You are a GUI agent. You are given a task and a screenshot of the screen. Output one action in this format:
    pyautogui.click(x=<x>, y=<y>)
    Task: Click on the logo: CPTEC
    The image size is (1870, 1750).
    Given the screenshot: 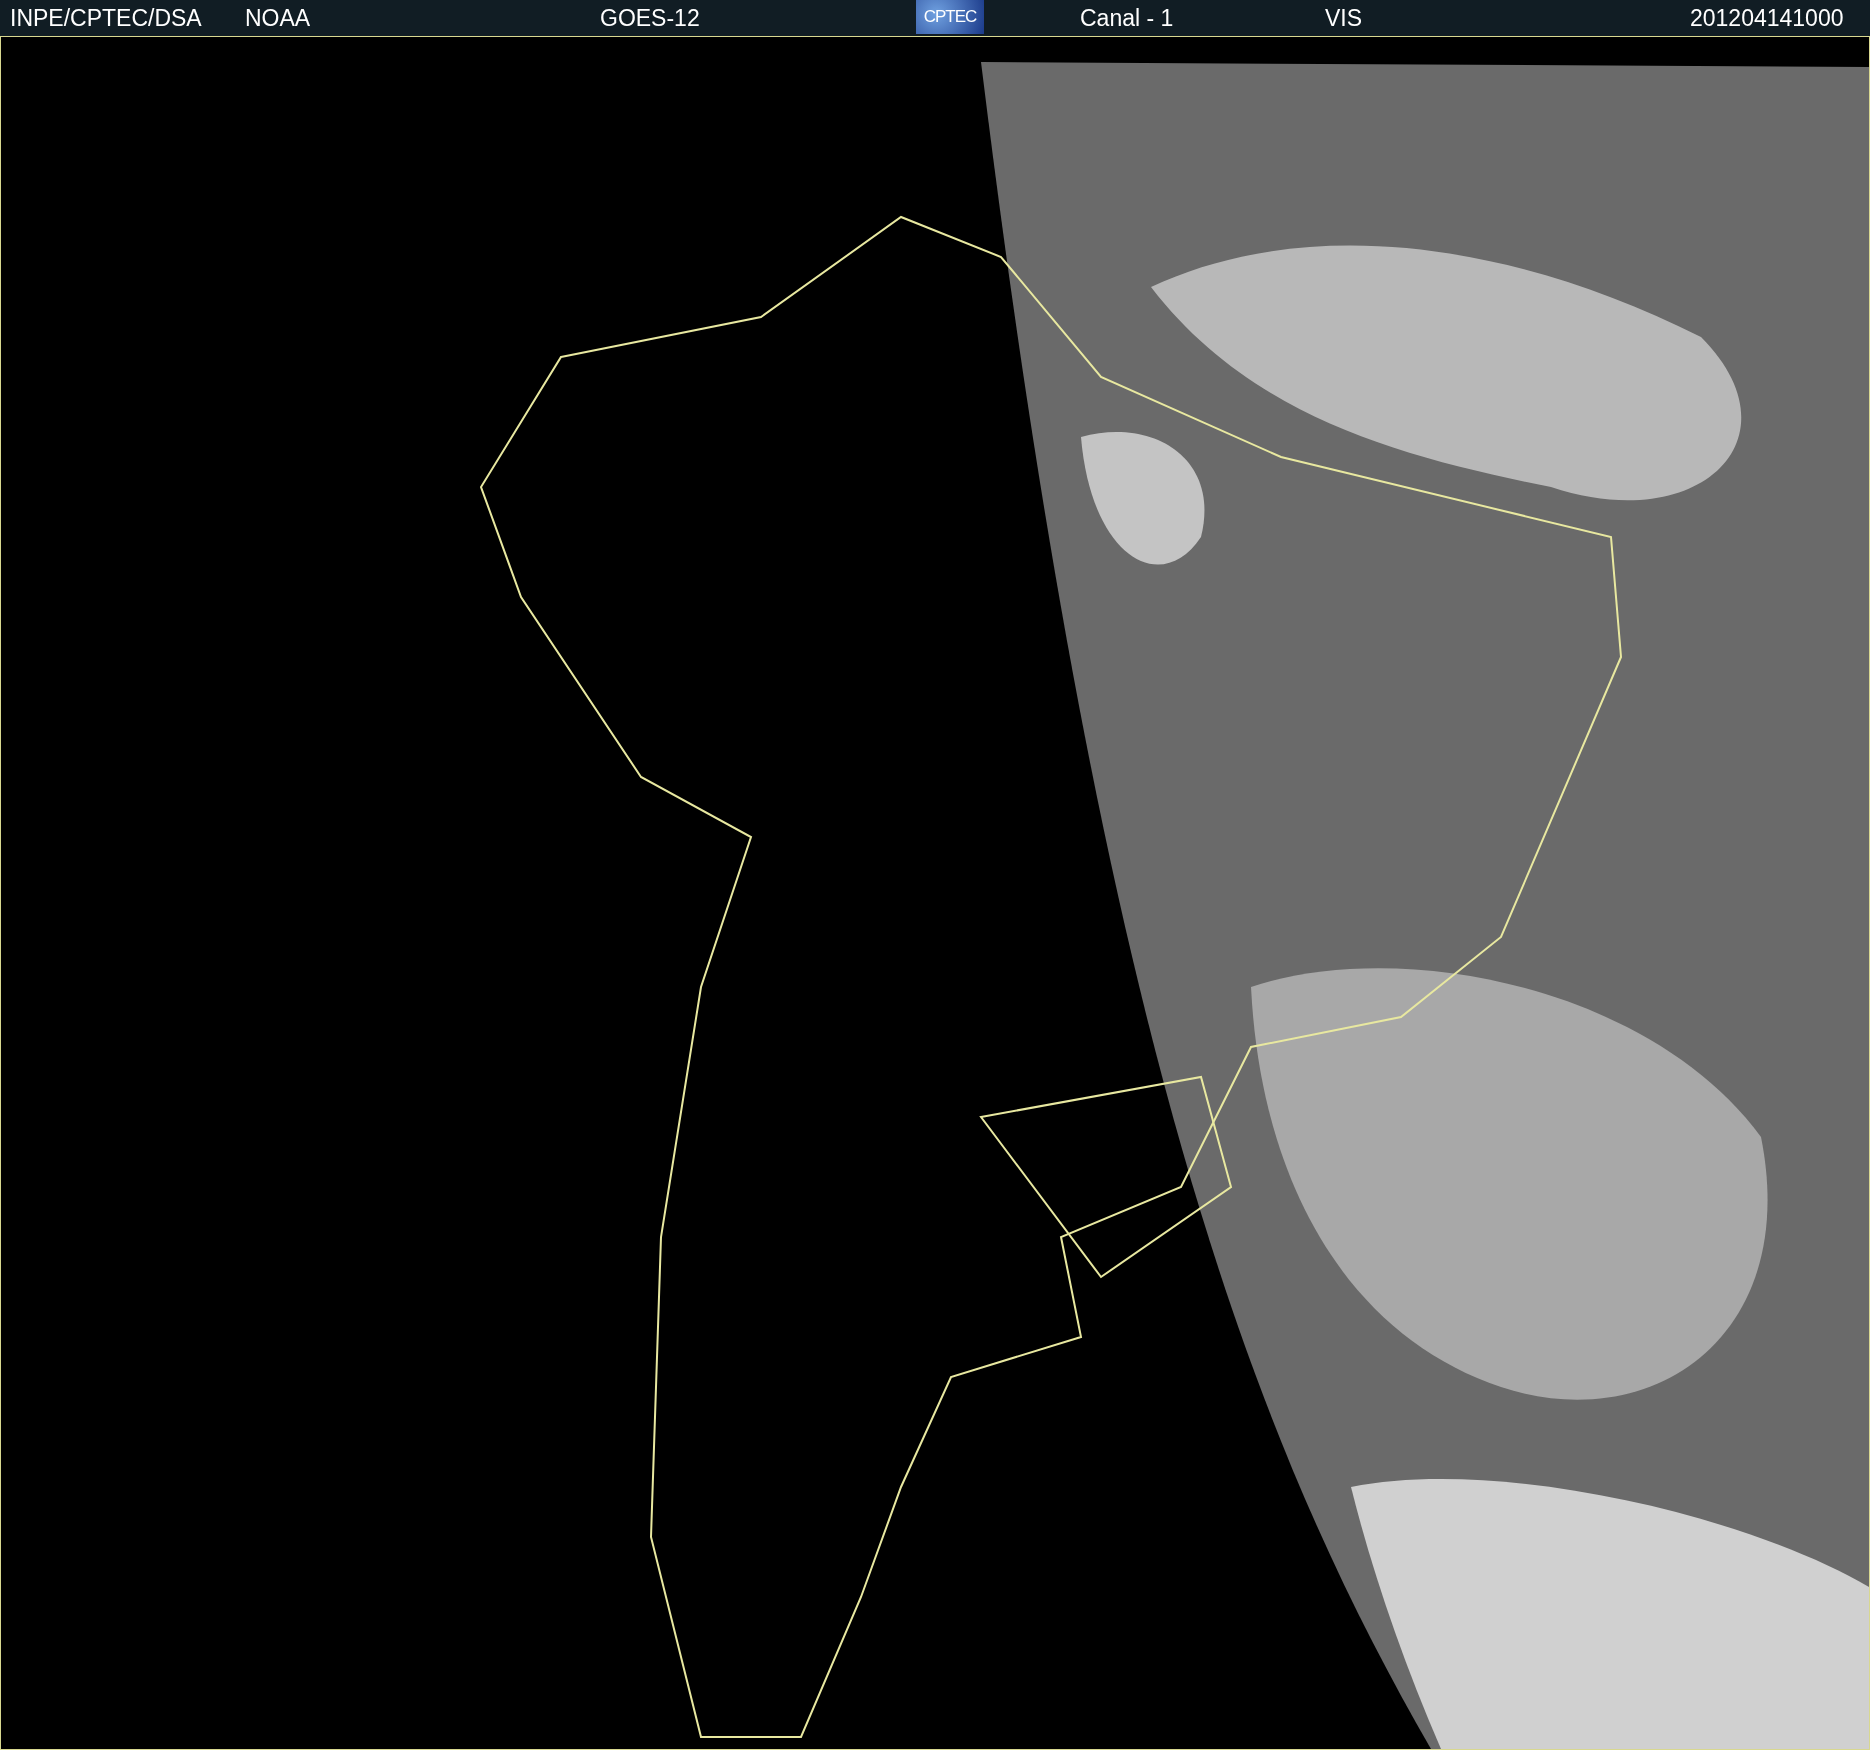 What is the action you would take?
    pyautogui.click(x=950, y=17)
    